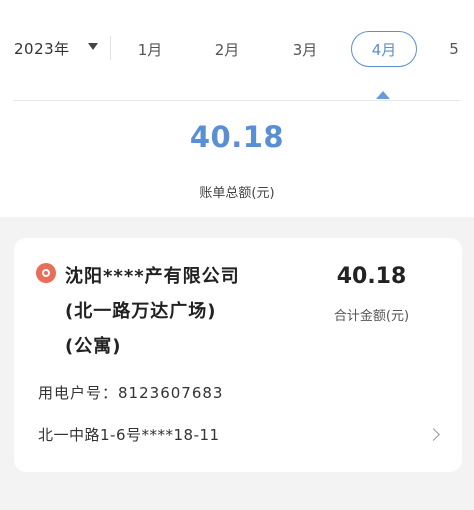  What do you see at coordinates (152, 276) in the screenshot?
I see `company-name-line: 沈阳****产有限公司` at bounding box center [152, 276].